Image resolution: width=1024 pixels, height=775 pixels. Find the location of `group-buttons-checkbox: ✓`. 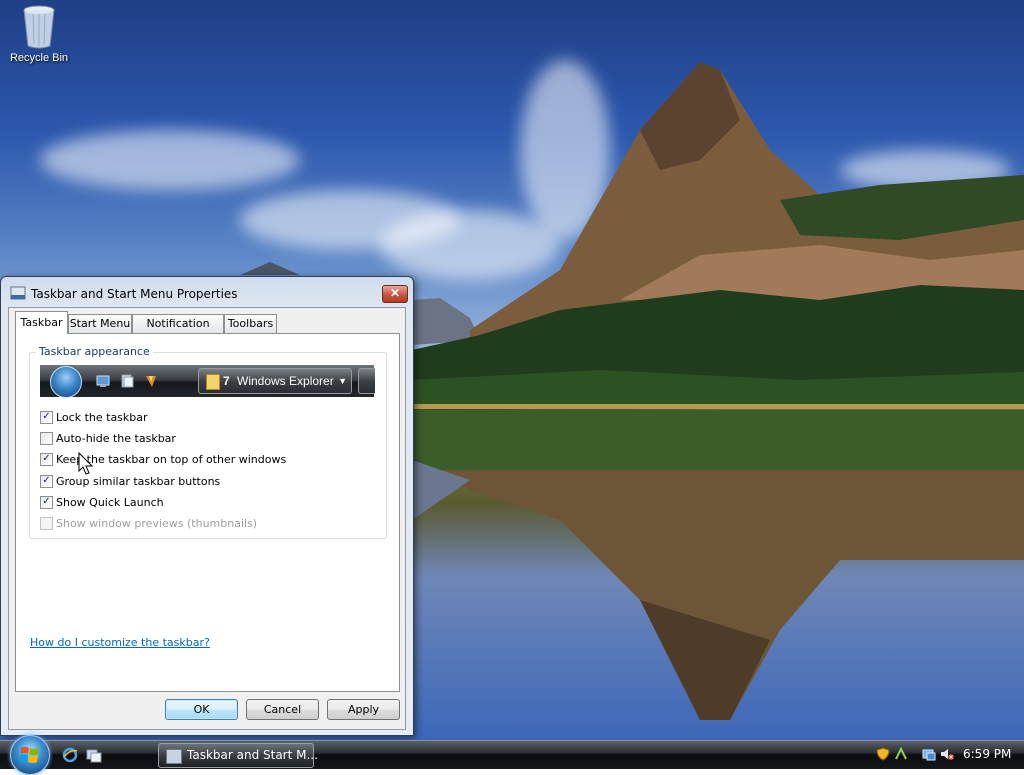

group-buttons-checkbox: ✓ is located at coordinates (46, 481).